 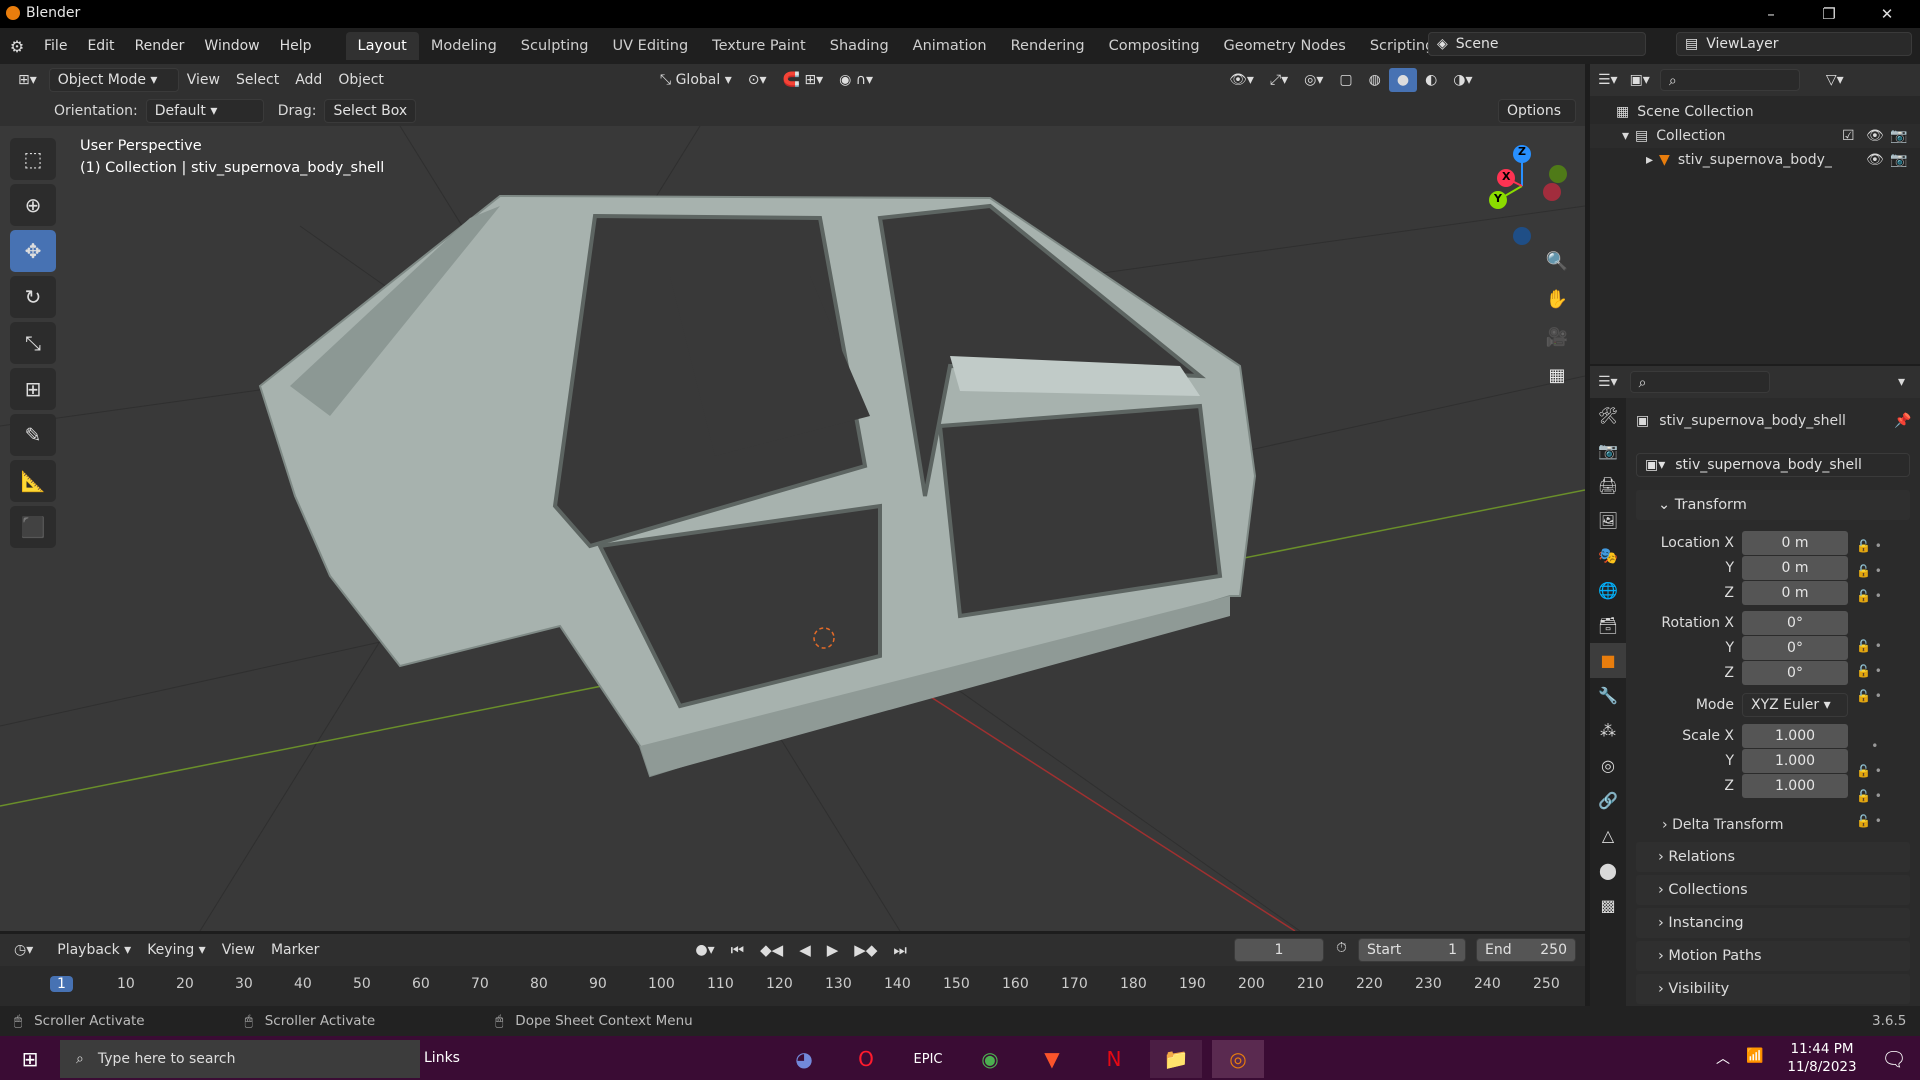 What do you see at coordinates (17, 46) in the screenshot?
I see `blender-menu-icon: ⚙` at bounding box center [17, 46].